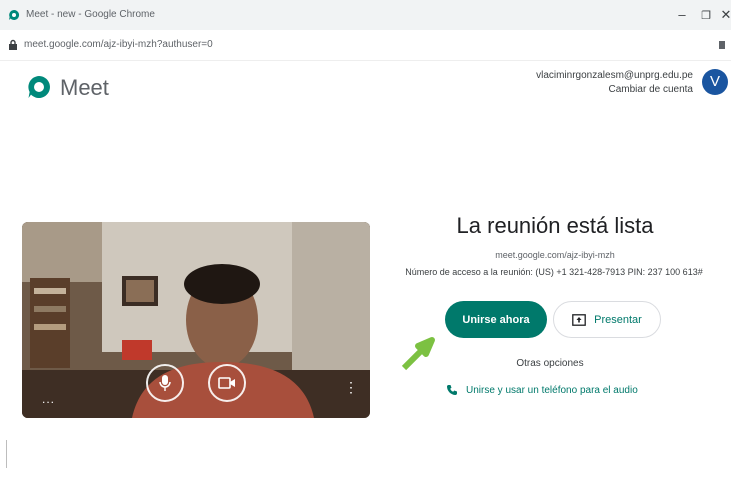 The image size is (731, 486). Describe the element at coordinates (722, 45) in the screenshot. I see `browser-menu-icon` at that location.